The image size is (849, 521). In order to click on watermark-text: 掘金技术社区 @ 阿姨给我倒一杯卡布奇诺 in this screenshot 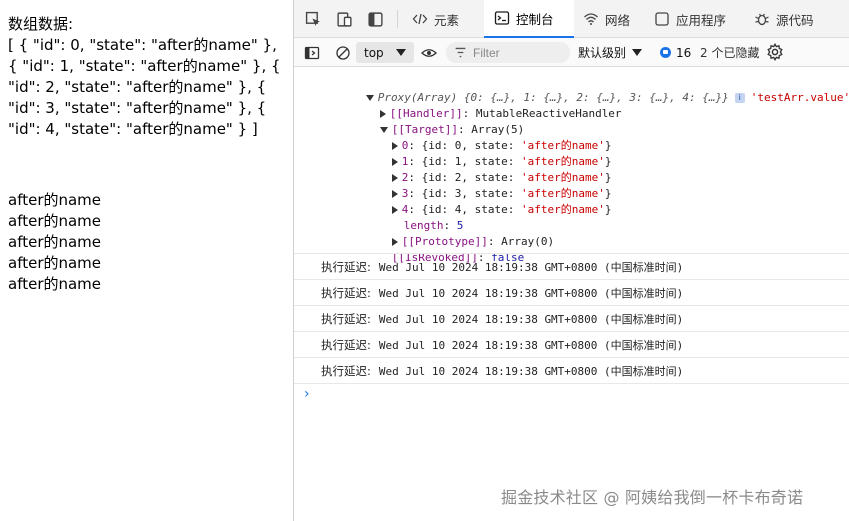, I will do `click(652, 497)`.